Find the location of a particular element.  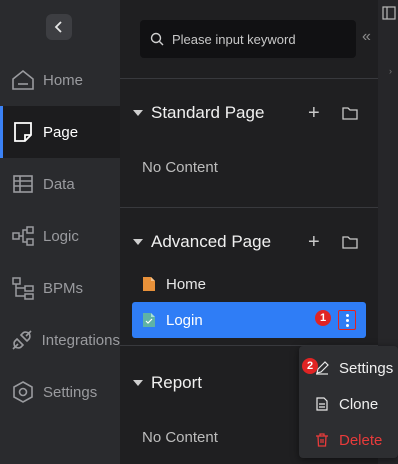

more-options-button is located at coordinates (347, 320).